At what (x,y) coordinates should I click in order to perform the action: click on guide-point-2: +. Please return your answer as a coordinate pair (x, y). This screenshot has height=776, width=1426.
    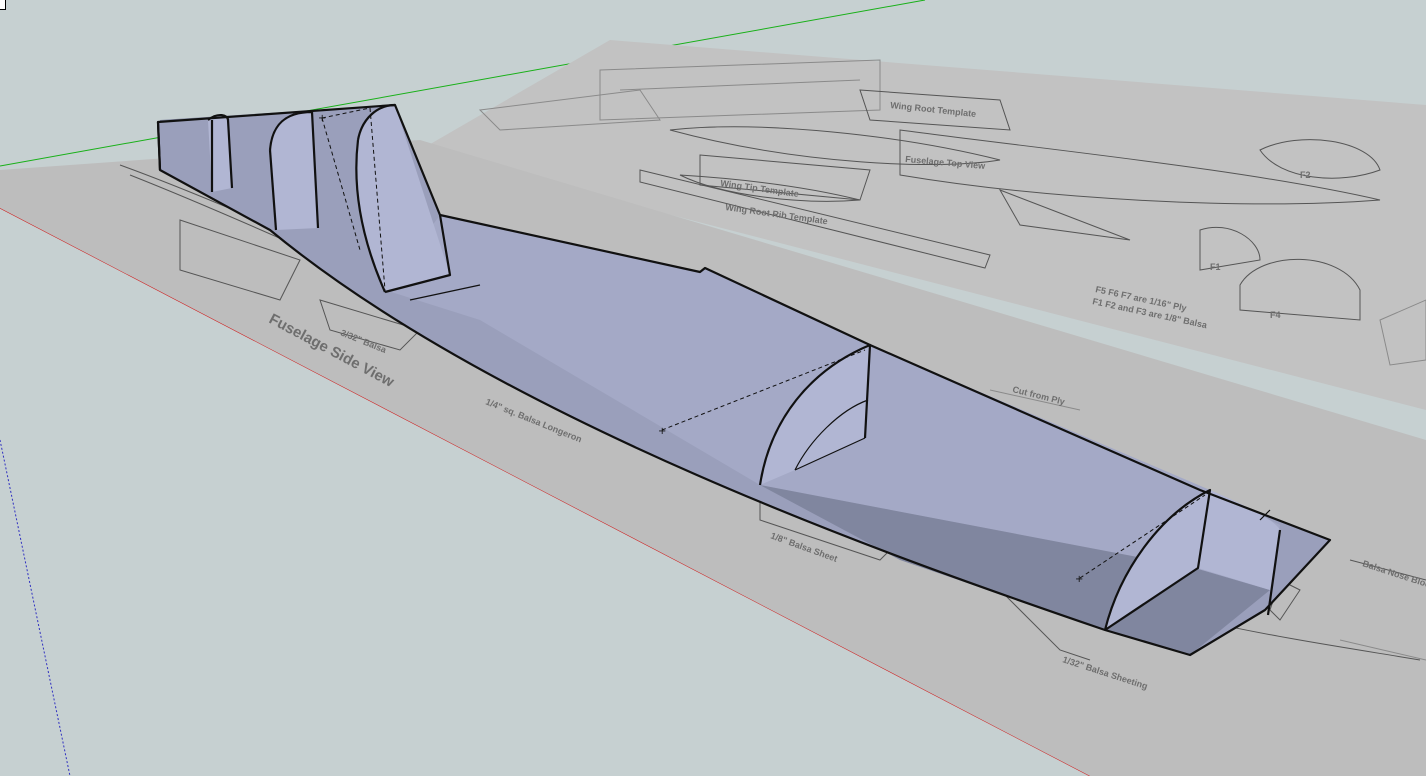
    Looking at the image, I should click on (662, 431).